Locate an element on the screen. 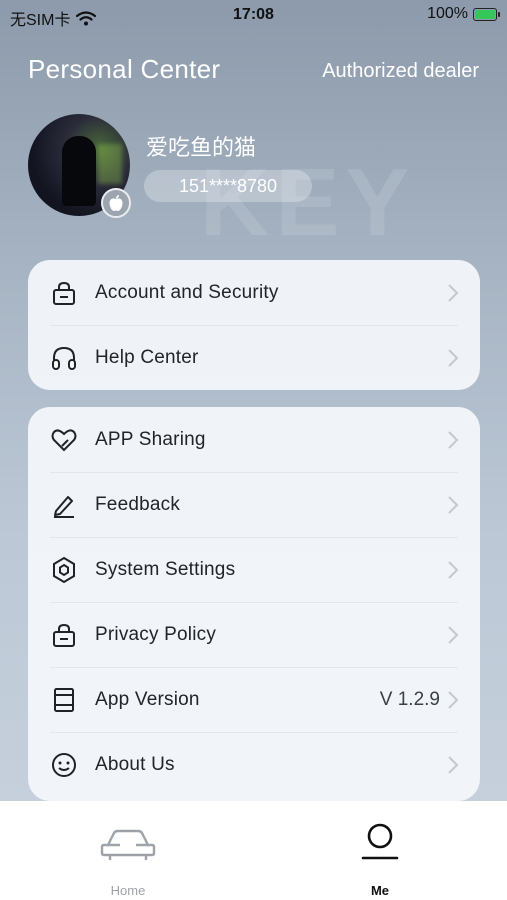 This screenshot has height=900, width=507. tab-bar: Home Me is located at coordinates (253, 850).